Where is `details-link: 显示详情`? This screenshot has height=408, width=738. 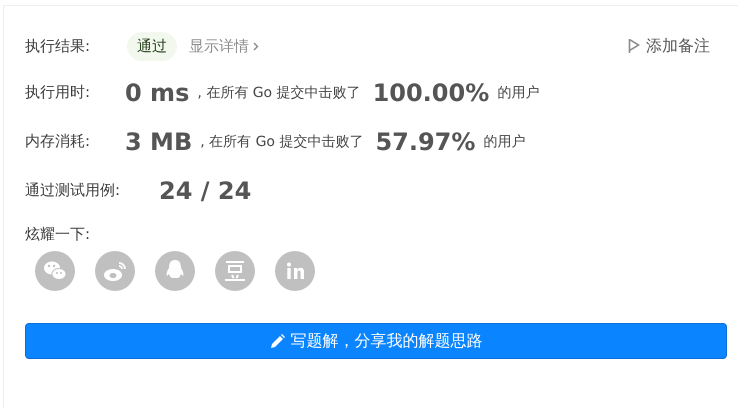 details-link: 显示详情 is located at coordinates (224, 46).